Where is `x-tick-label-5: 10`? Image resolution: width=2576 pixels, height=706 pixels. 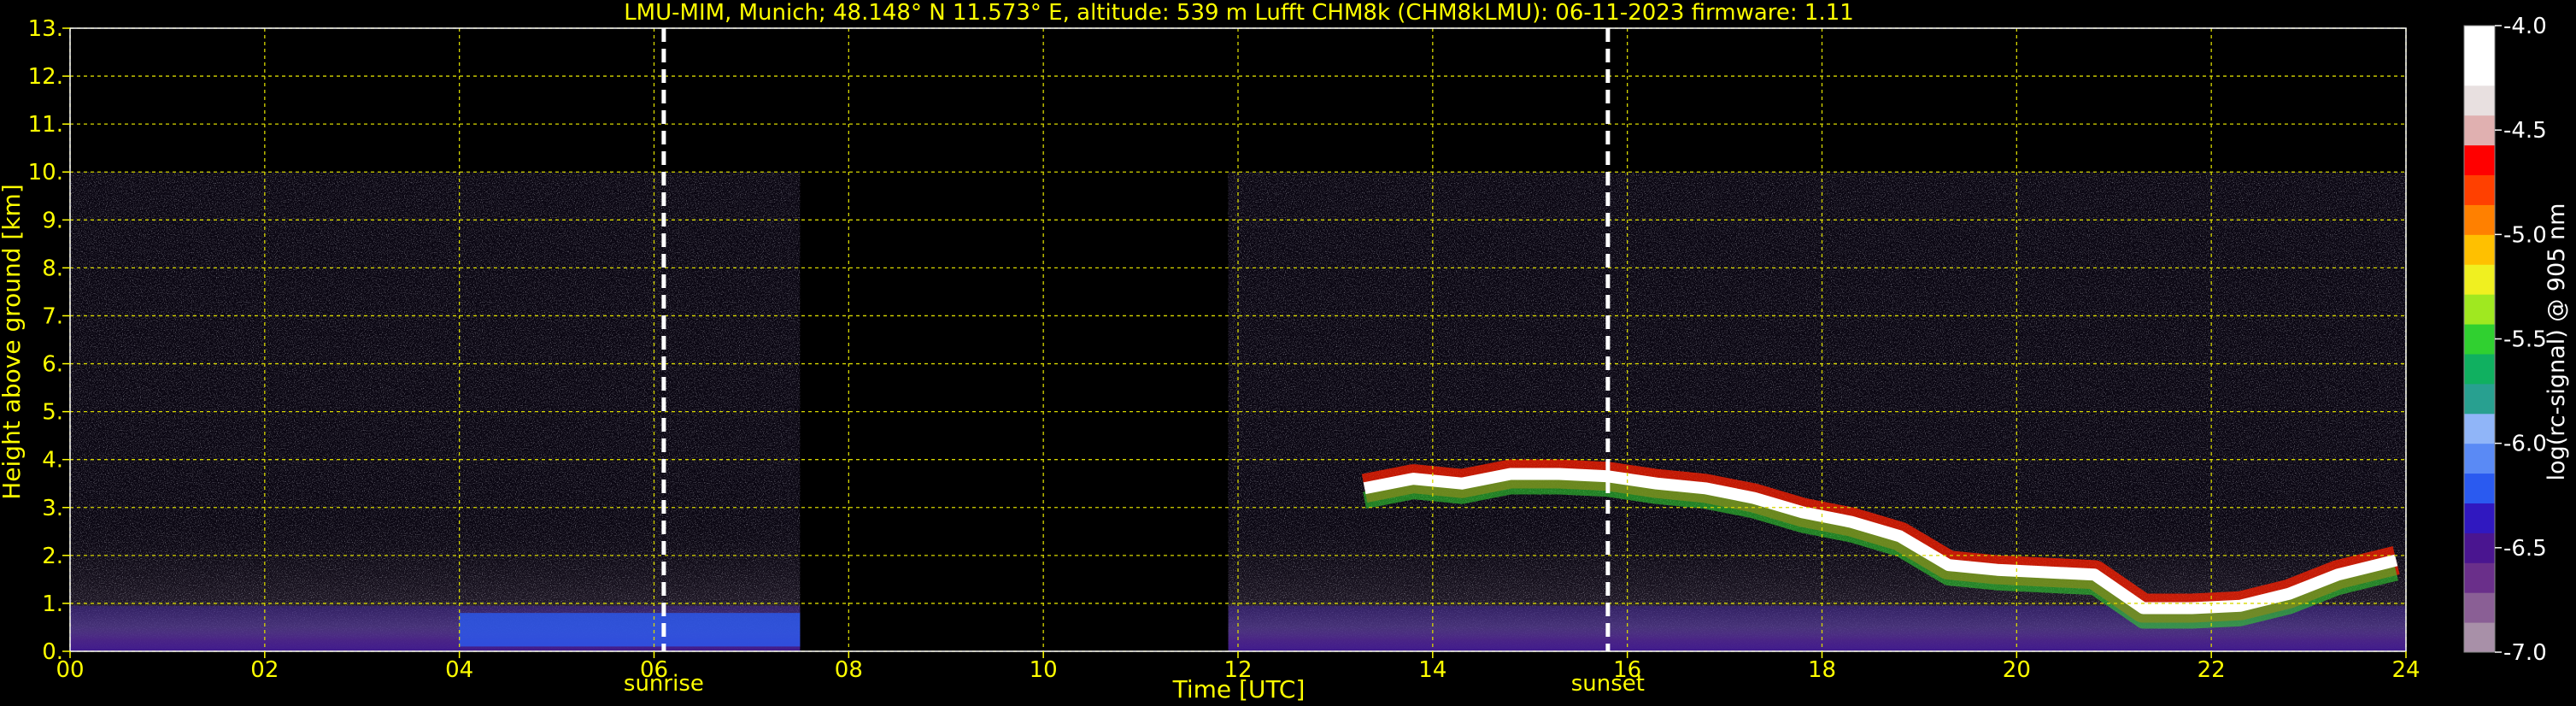
x-tick-label-5: 10 is located at coordinates (1044, 670).